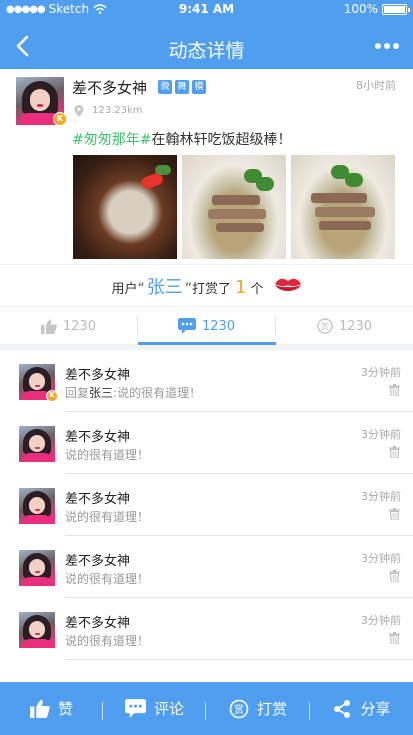  Describe the element at coordinates (206, 51) in the screenshot. I see `page-title: 动态详情` at that location.